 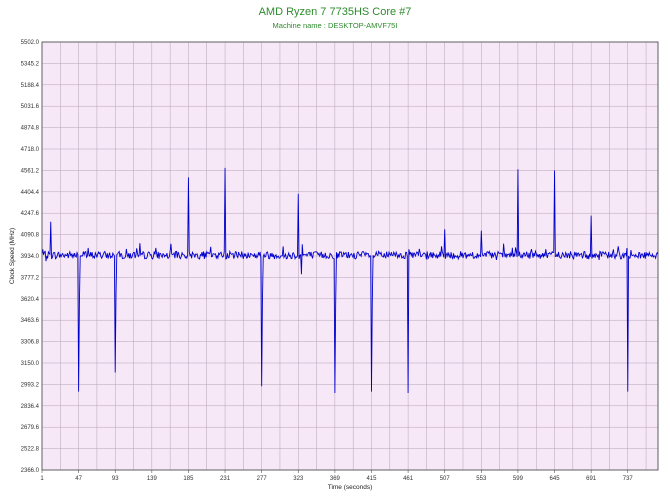 What do you see at coordinates (481, 479) in the screenshot?
I see `x-tick-label: 553` at bounding box center [481, 479].